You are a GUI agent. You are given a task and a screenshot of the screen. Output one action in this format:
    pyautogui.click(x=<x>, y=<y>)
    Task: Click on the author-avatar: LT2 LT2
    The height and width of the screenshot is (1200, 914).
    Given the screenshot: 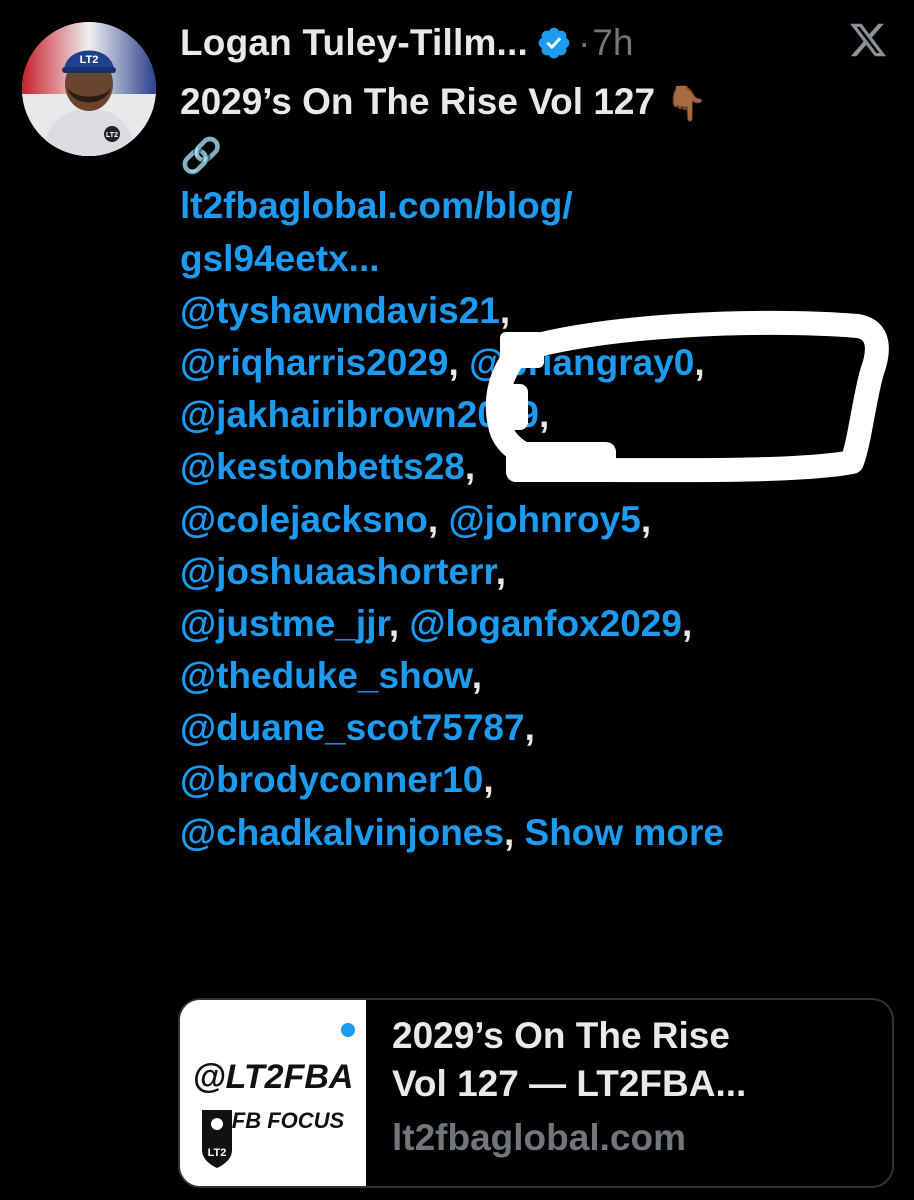 What is the action you would take?
    pyautogui.click(x=89, y=89)
    